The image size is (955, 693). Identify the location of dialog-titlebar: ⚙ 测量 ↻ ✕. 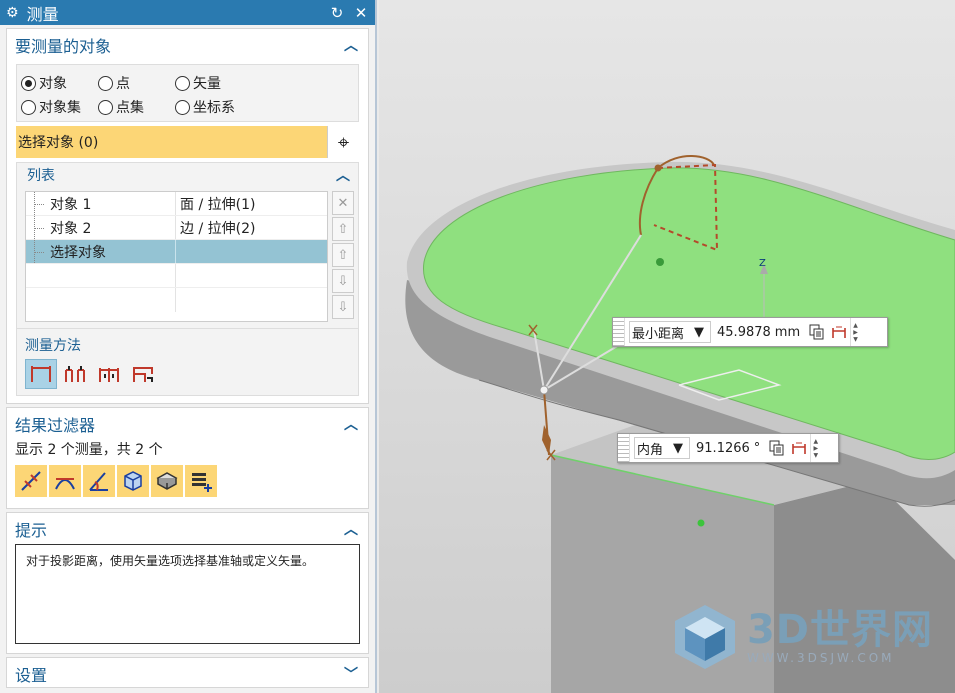
(187, 12).